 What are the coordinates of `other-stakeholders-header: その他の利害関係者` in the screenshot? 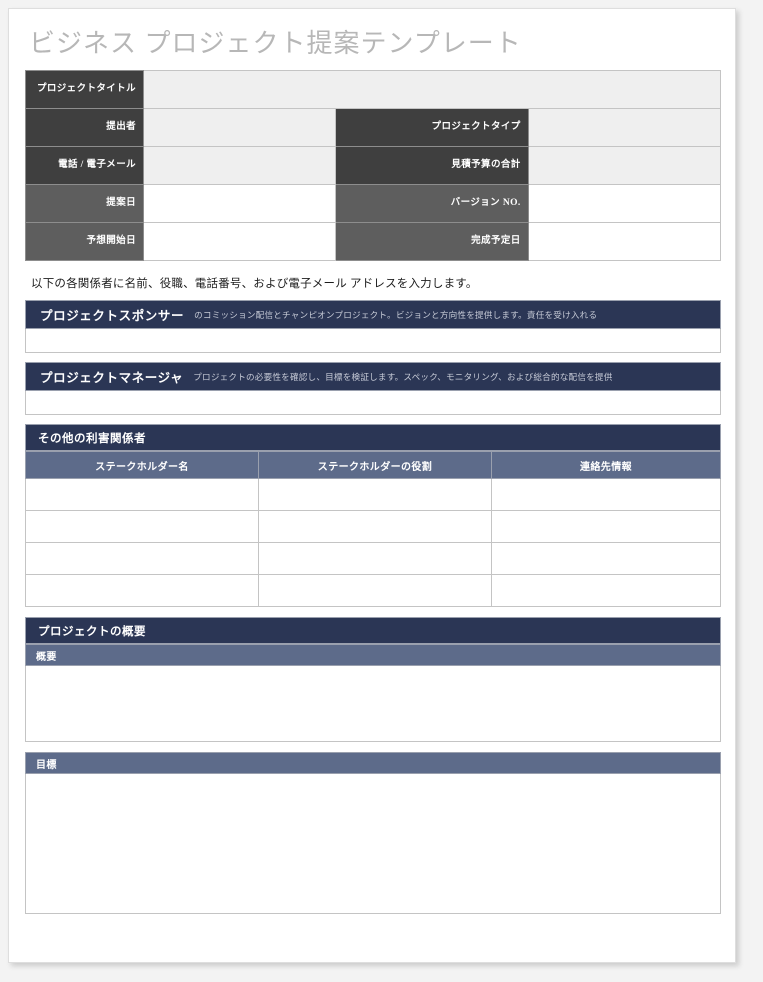 It's located at (373, 437).